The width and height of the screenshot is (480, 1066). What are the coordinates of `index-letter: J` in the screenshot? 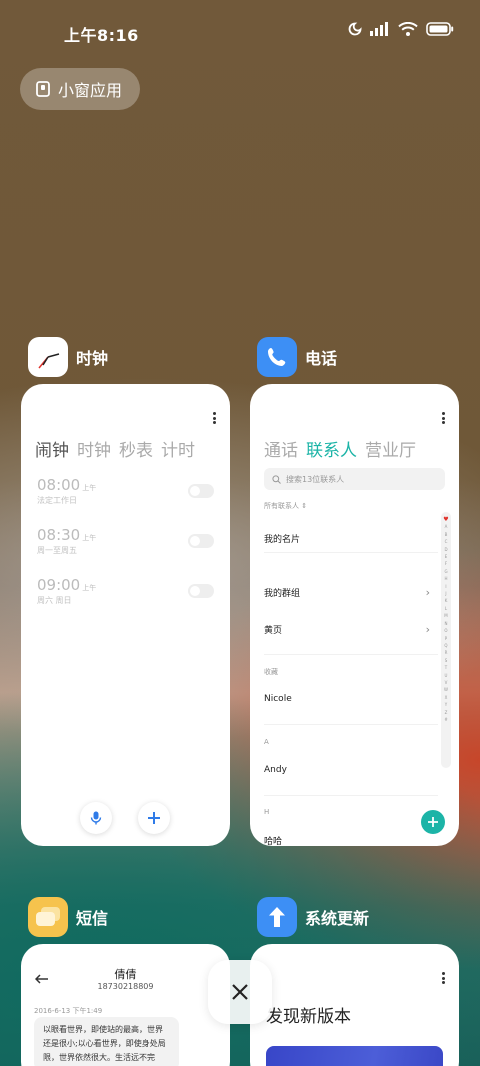 It's located at (446, 594).